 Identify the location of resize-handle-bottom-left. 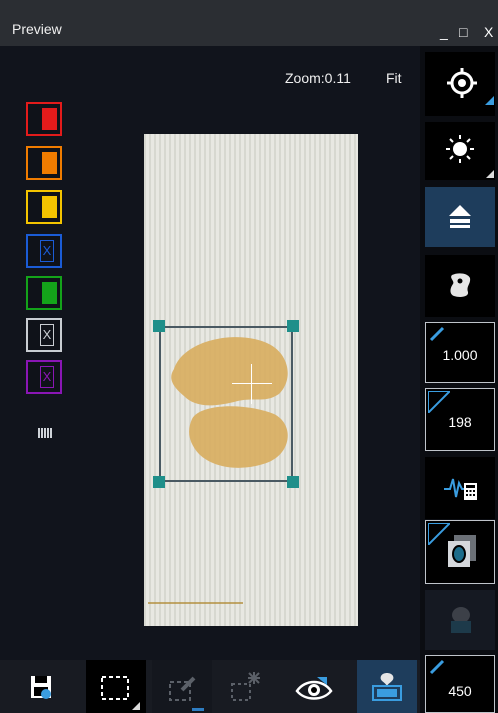
(159, 482).